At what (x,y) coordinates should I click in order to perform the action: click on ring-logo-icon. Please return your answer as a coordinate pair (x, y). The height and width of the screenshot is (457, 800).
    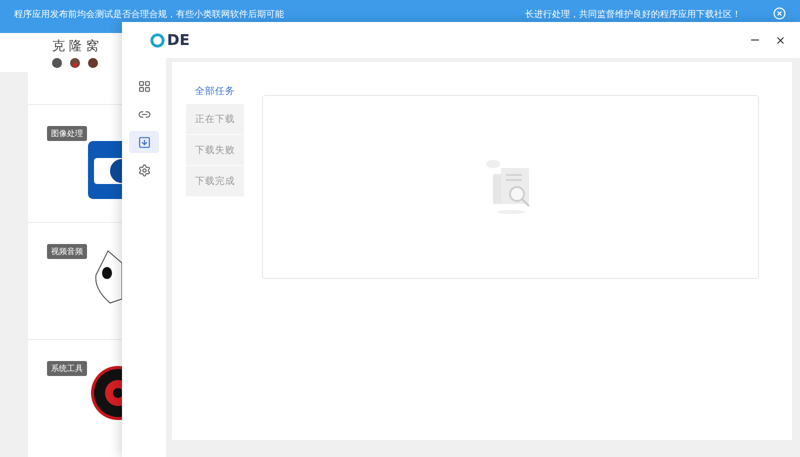
    Looking at the image, I should click on (157, 40).